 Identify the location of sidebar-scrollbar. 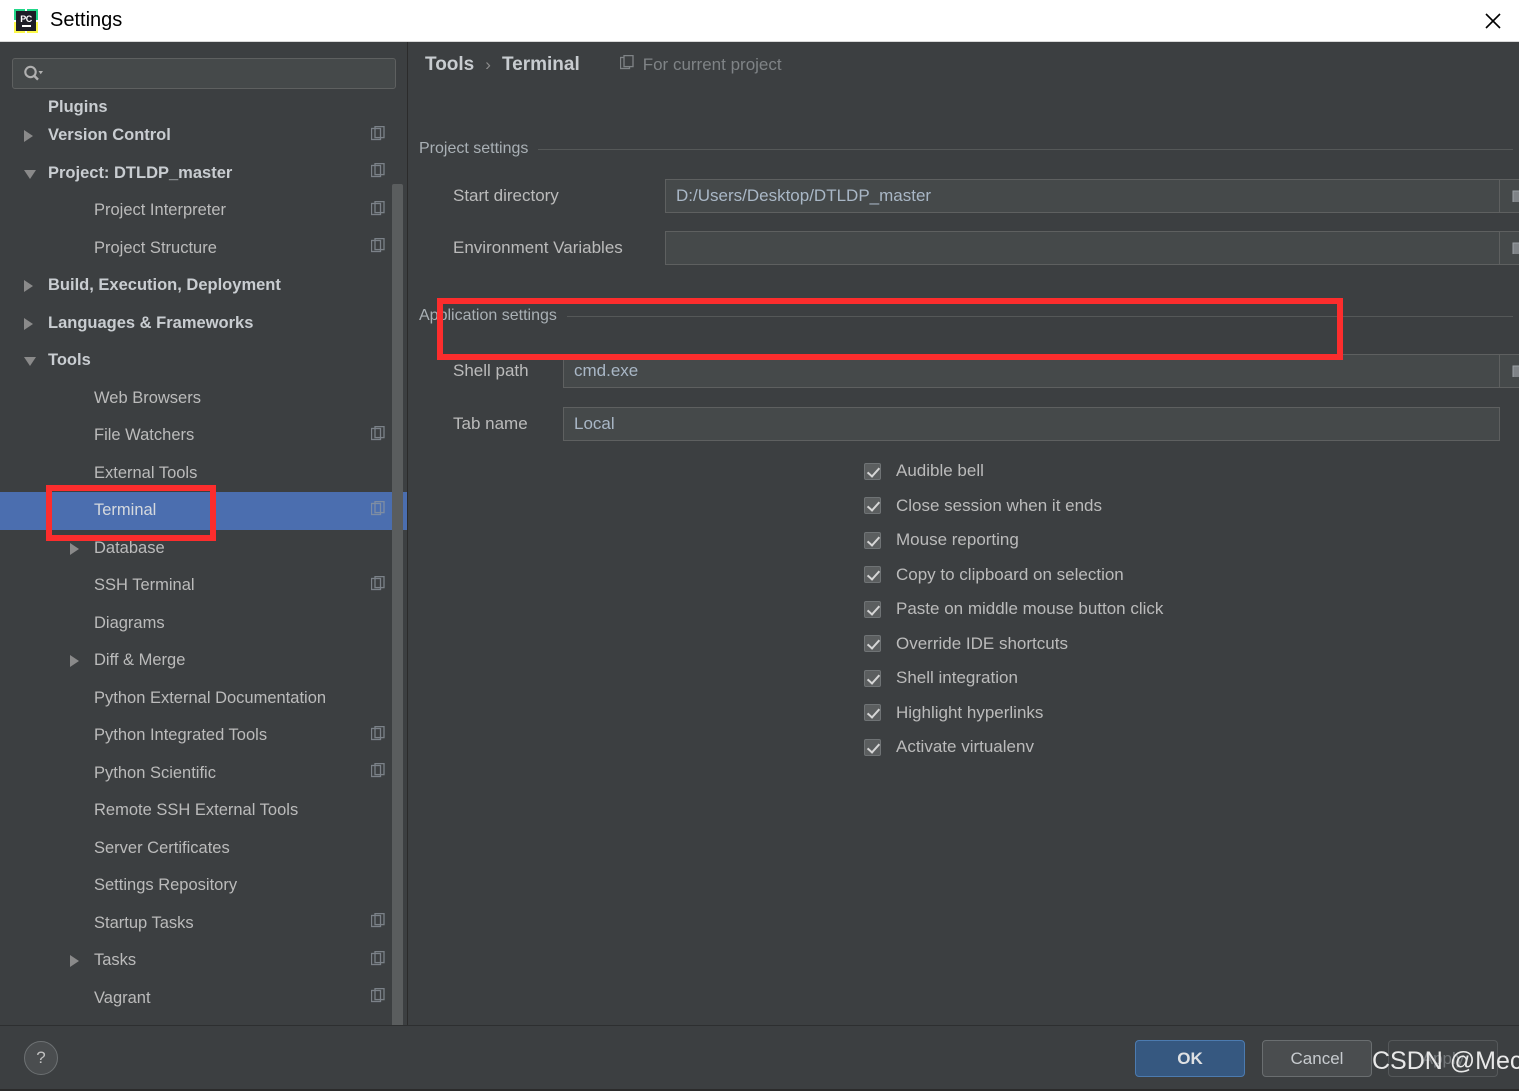
(397, 604).